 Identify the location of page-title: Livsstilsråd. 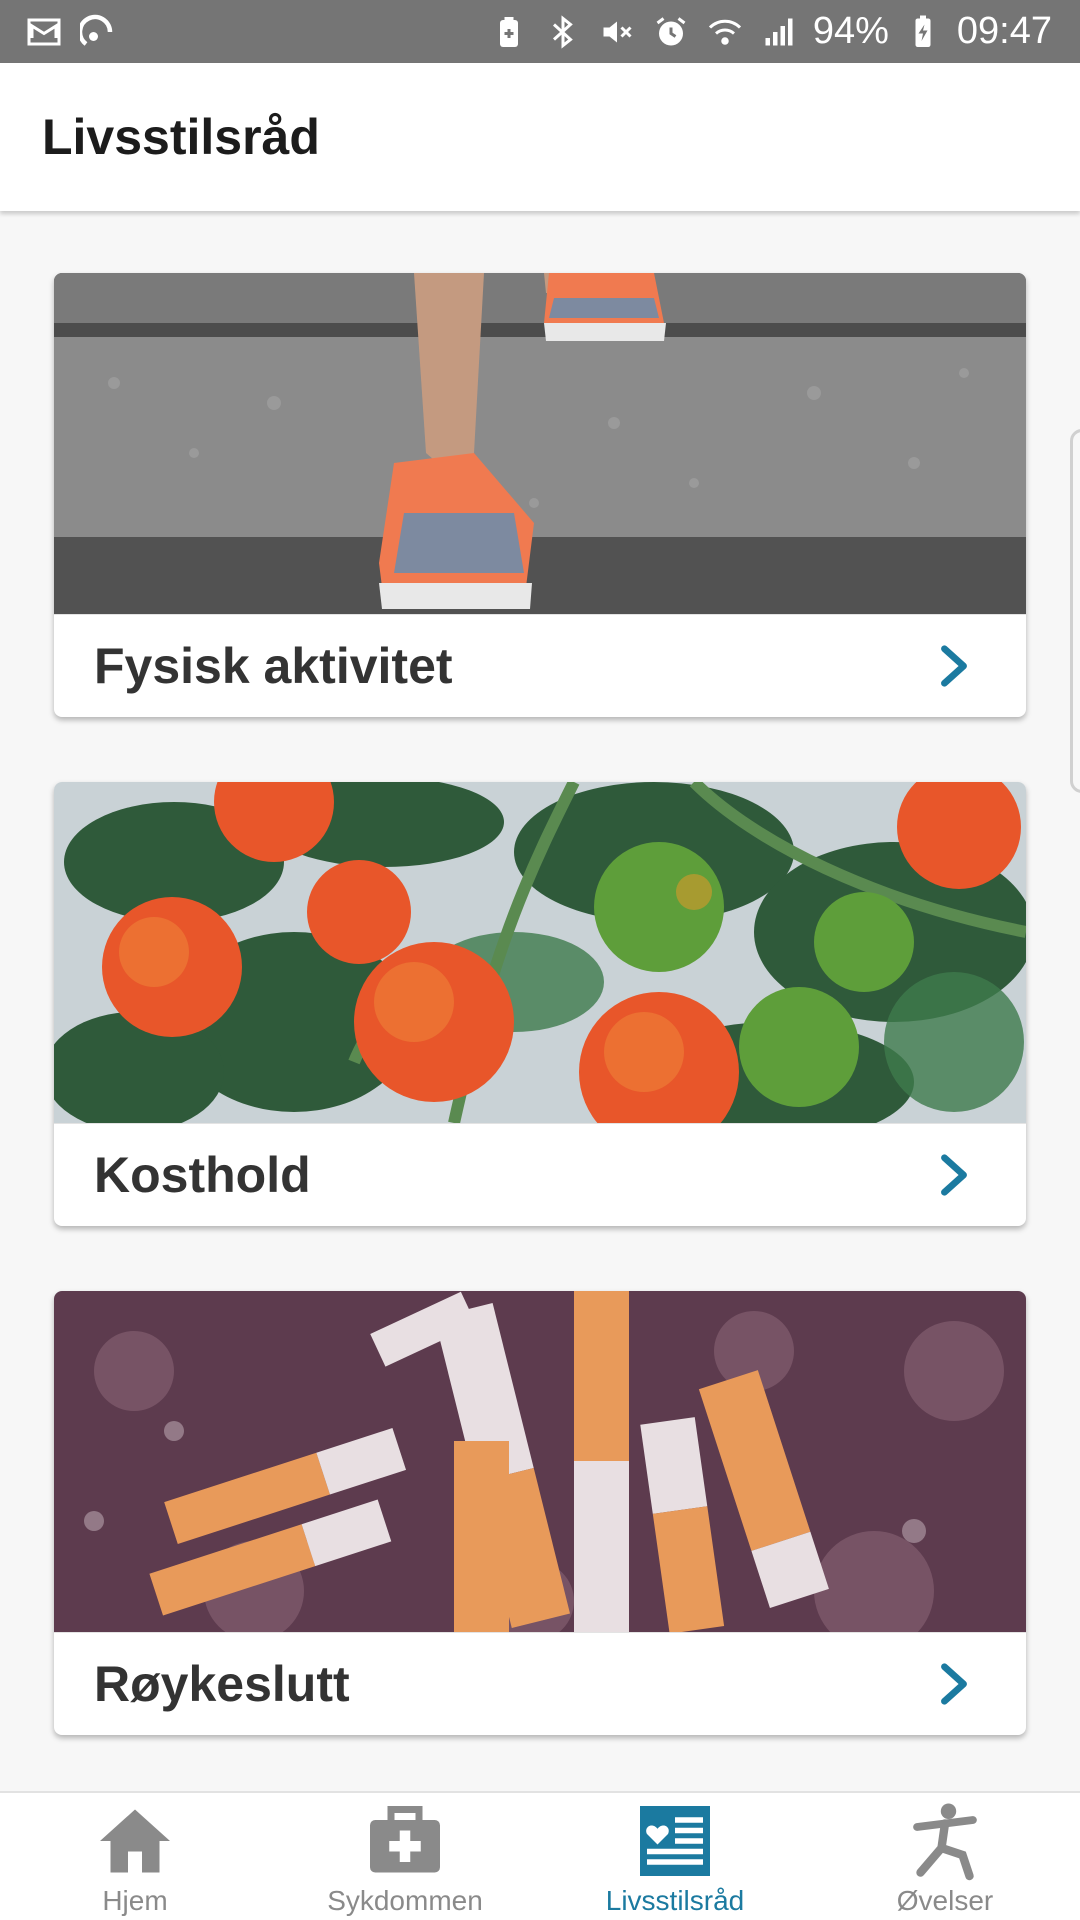
(181, 137).